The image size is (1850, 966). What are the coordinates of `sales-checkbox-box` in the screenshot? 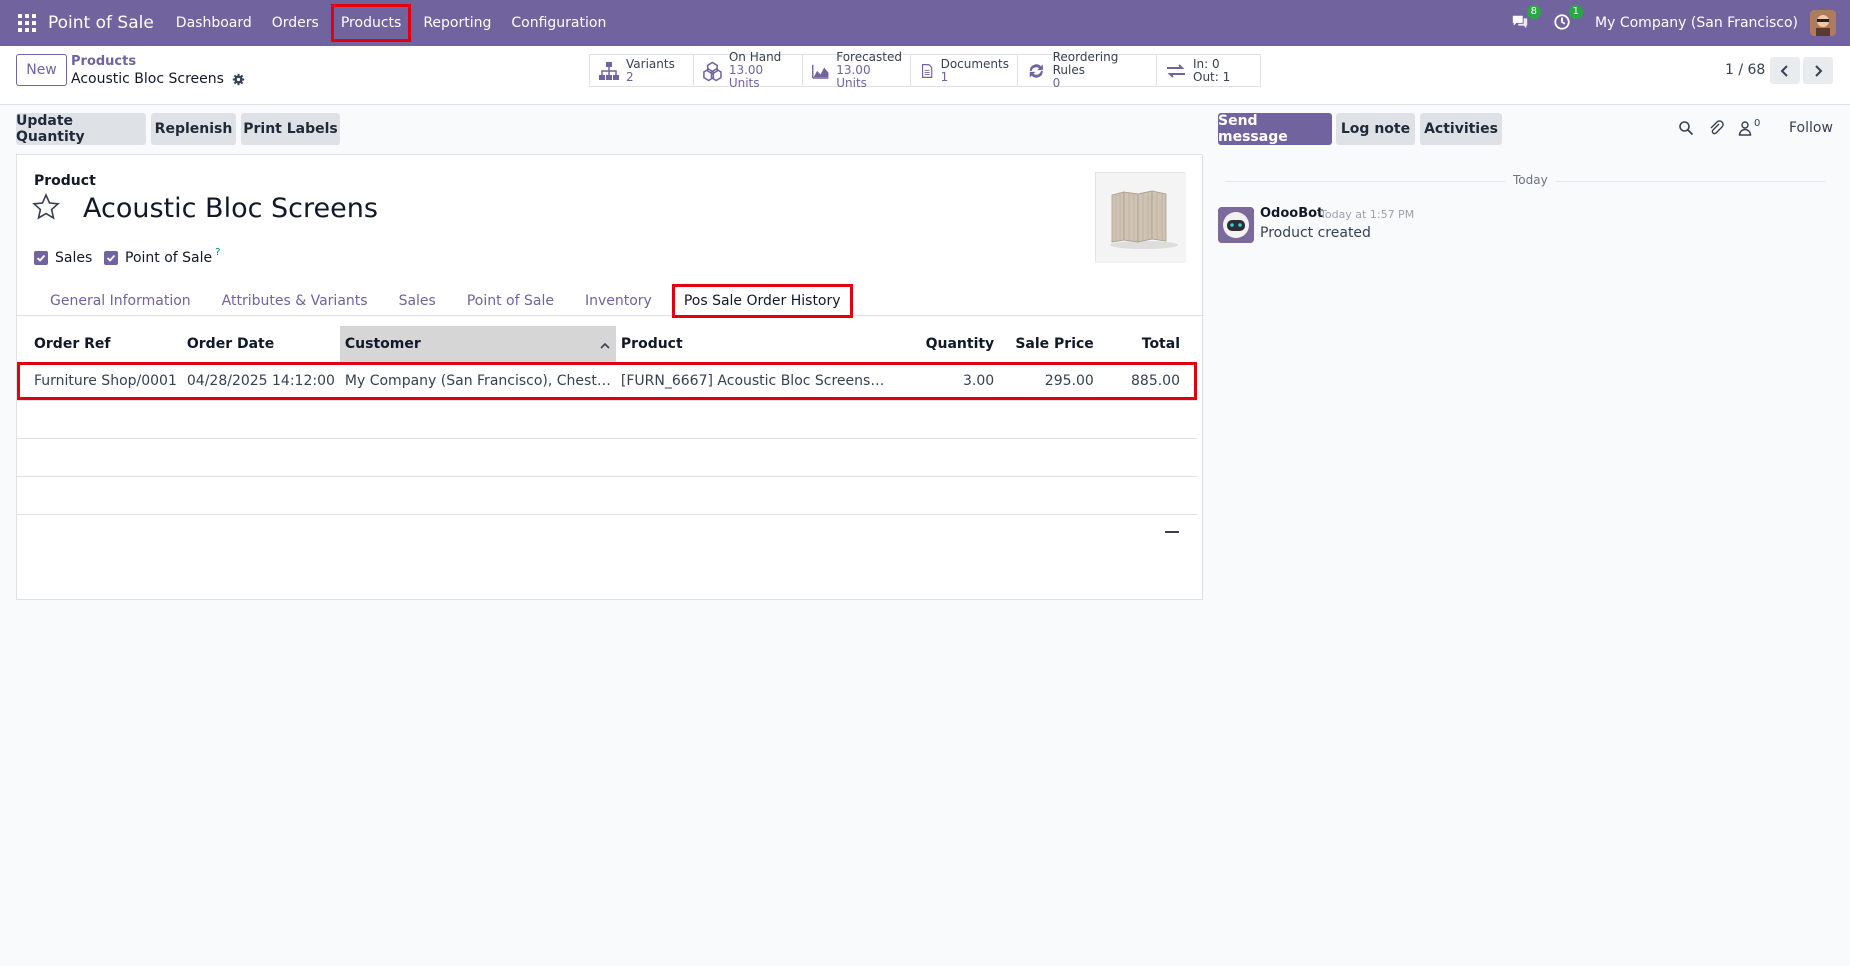 It's located at (41, 258).